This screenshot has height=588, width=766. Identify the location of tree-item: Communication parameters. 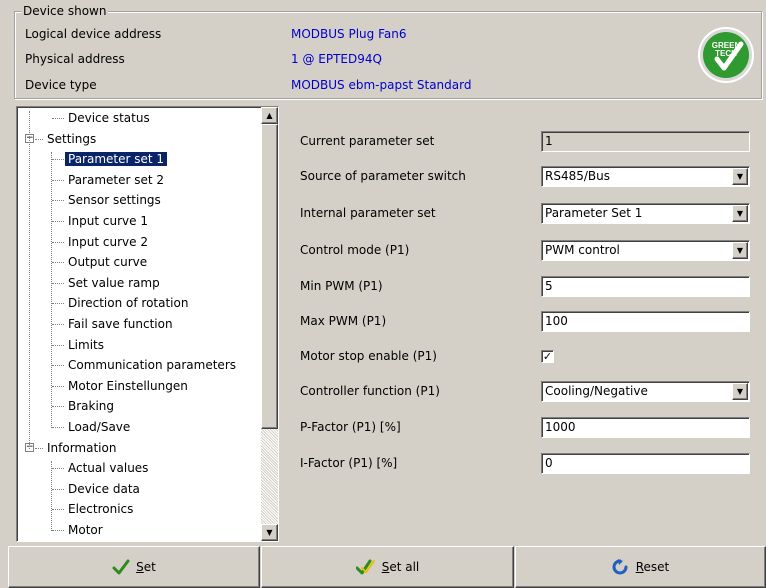
(144, 365).